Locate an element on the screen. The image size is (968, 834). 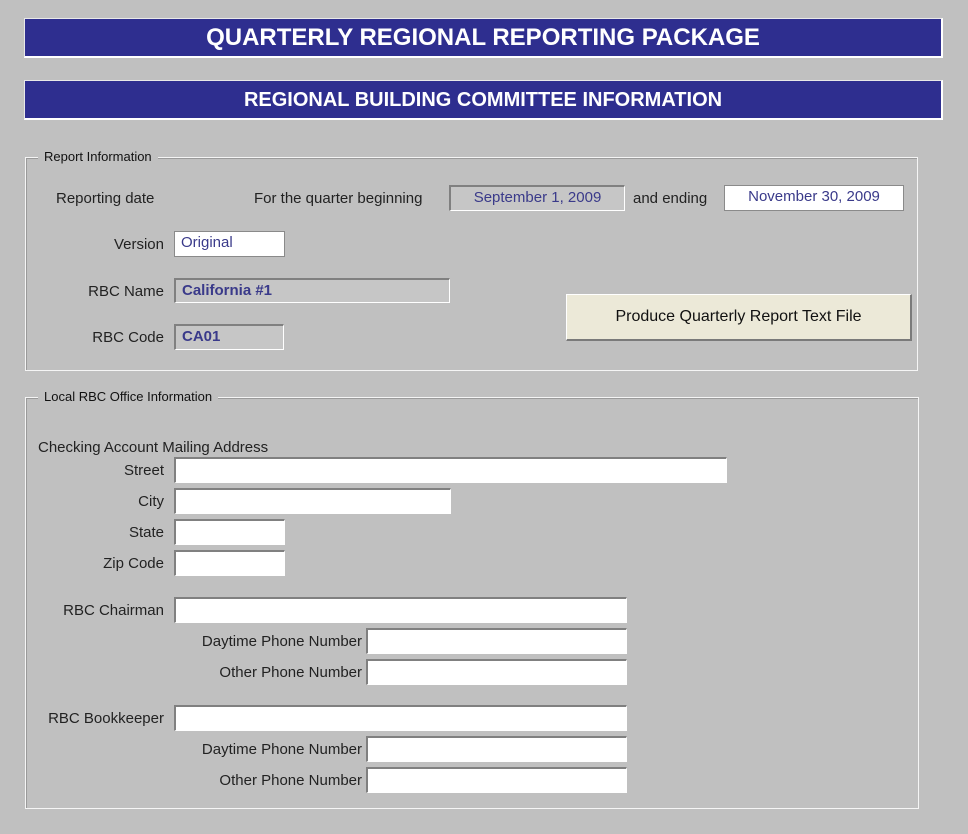
version-field: Original is located at coordinates (229, 244).